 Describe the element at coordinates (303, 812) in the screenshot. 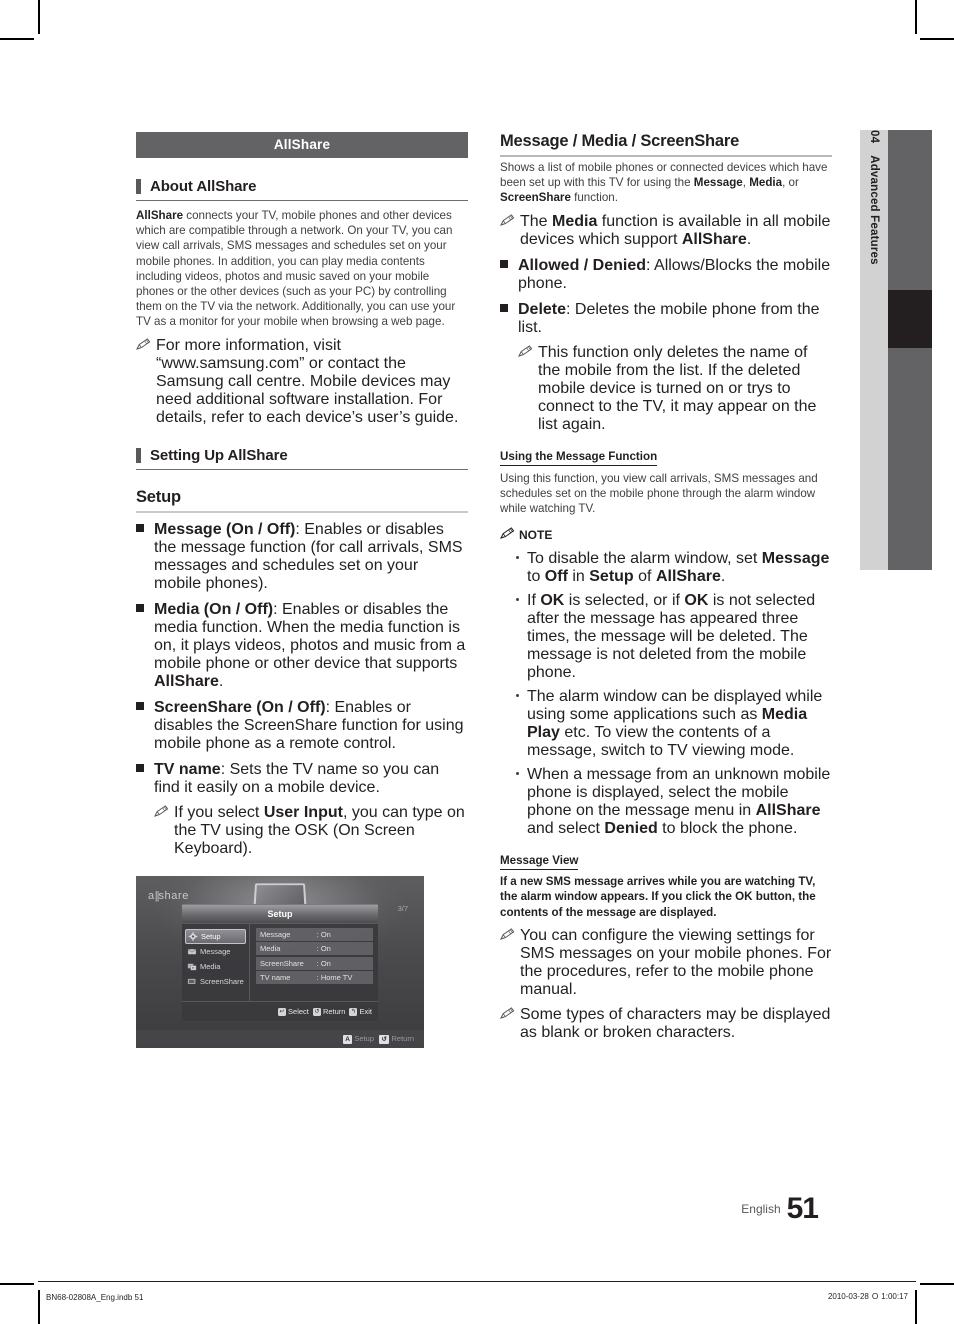

I see `note-user-input-bold: User Input` at that location.